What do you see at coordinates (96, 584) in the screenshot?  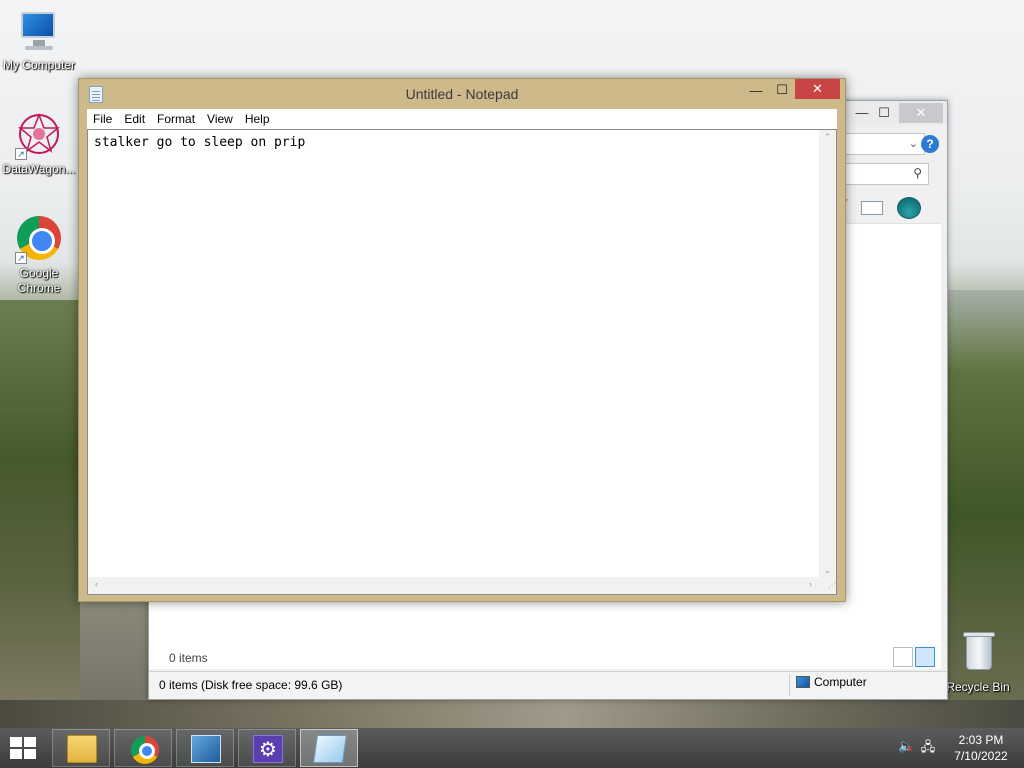 I see `scroll-left-icon: ‹` at bounding box center [96, 584].